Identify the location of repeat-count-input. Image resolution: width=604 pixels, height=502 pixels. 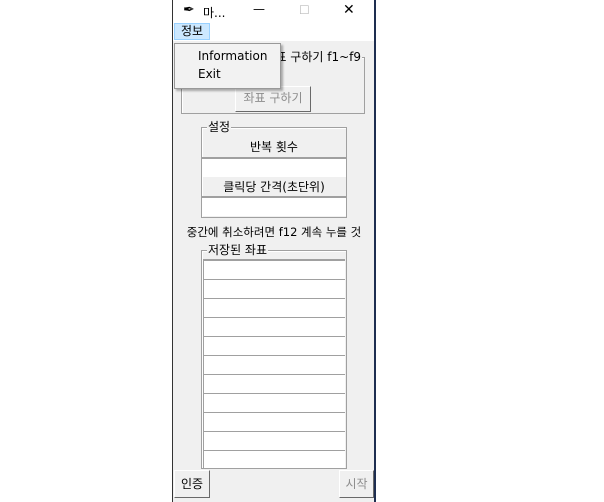
(274, 167).